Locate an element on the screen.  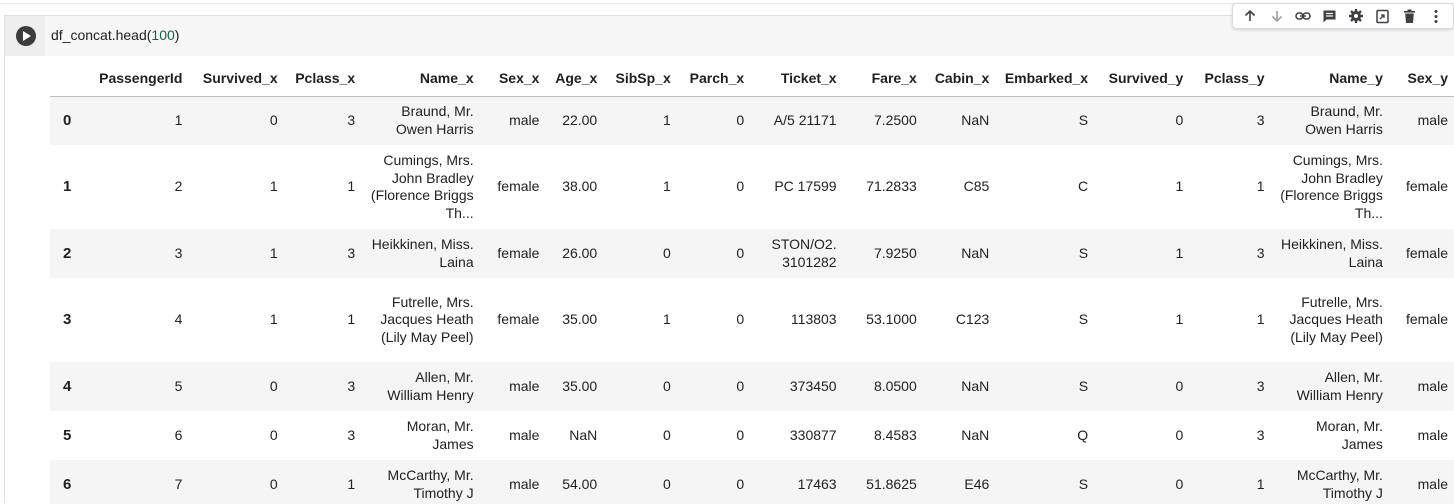
more-vert-icon is located at coordinates (1436, 16).